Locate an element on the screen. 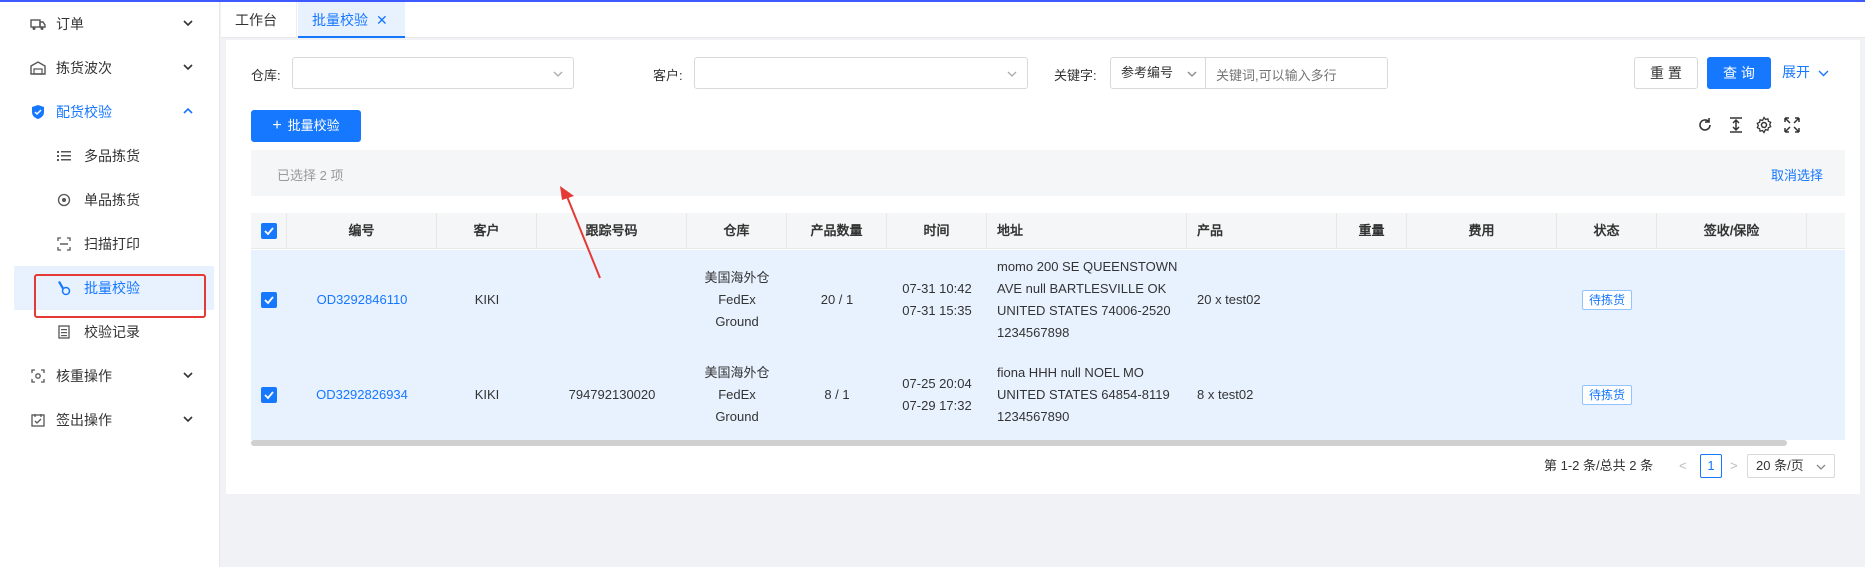  tab-workbench: 工作台 is located at coordinates (259, 20).